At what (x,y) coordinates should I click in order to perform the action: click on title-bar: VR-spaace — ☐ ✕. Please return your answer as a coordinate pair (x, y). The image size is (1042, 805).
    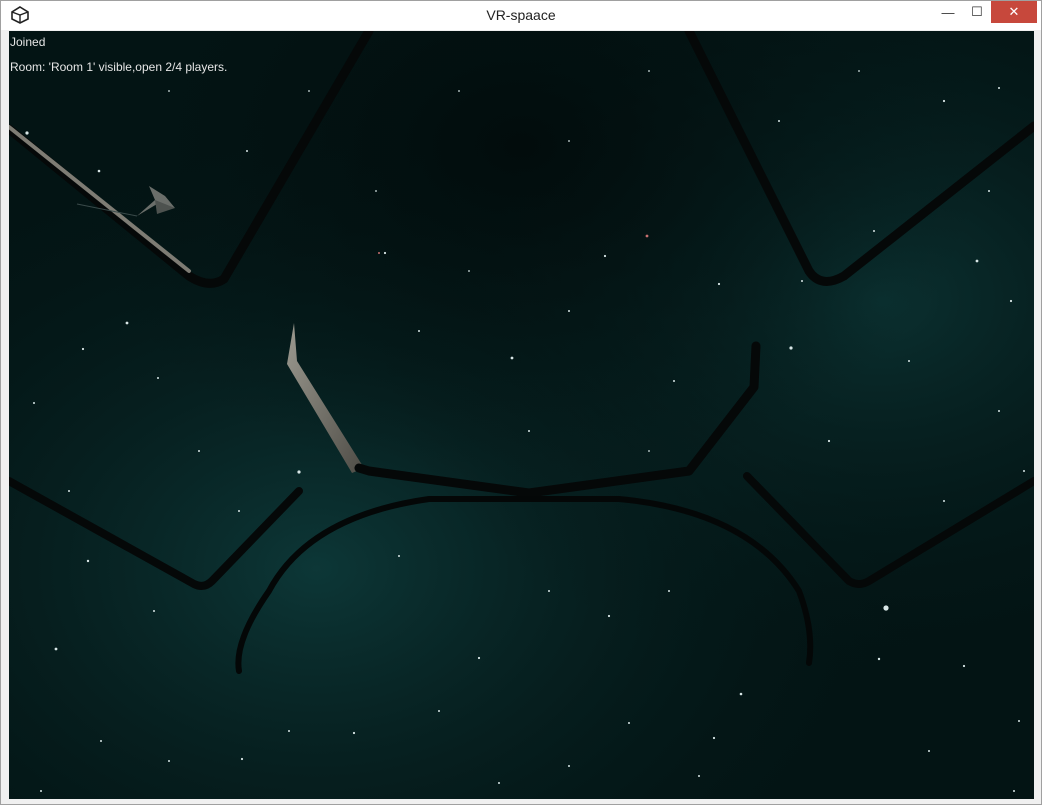
    Looking at the image, I should click on (521, 15).